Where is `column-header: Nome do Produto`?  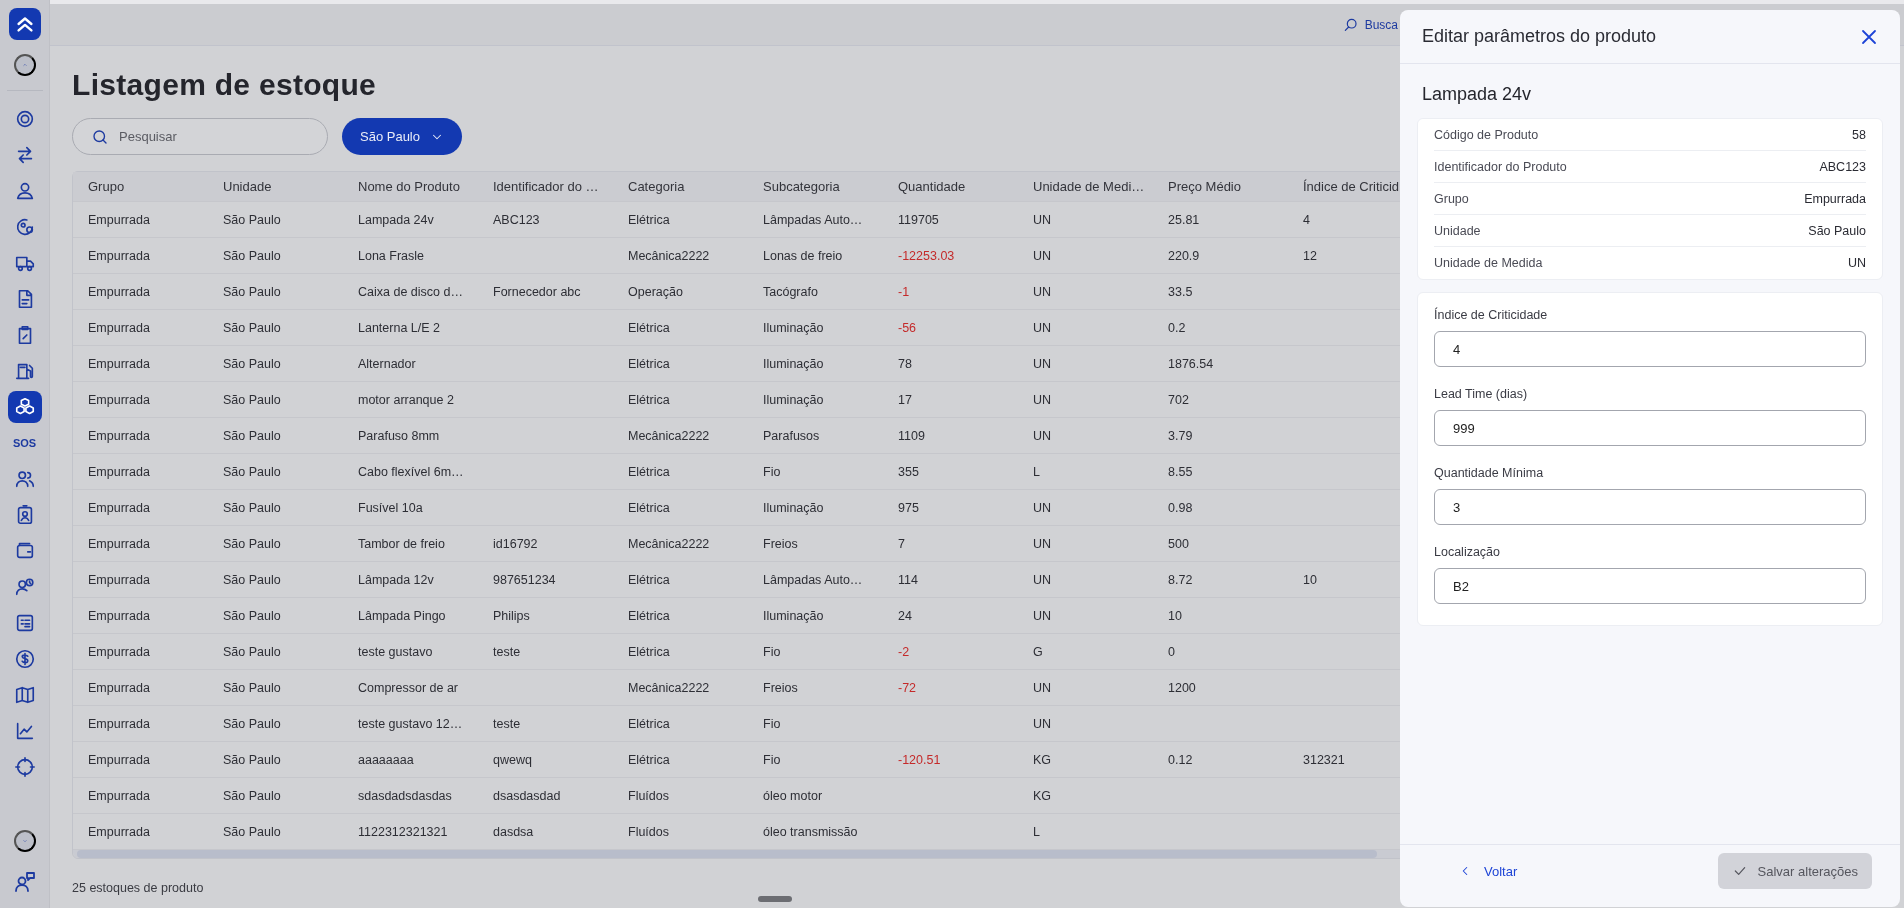 column-header: Nome do Produto is located at coordinates (410, 186).